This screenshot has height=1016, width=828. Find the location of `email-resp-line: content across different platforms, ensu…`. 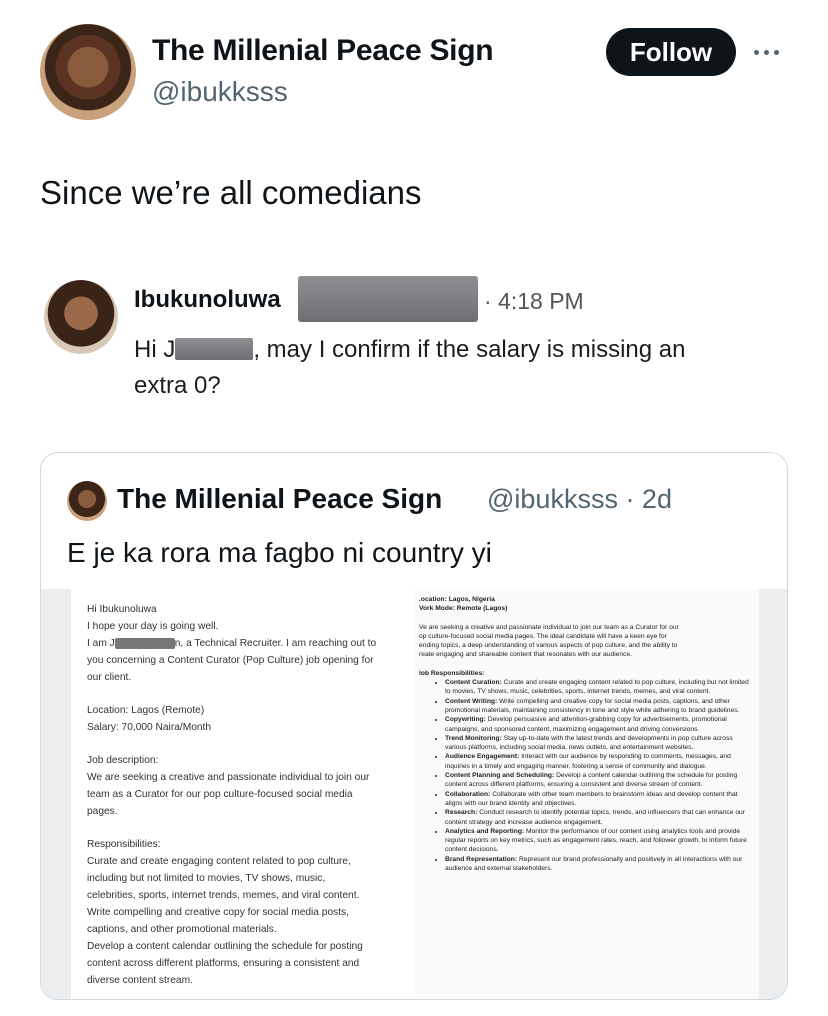

email-resp-line: content across different platforms, ensu… is located at coordinates (223, 963).